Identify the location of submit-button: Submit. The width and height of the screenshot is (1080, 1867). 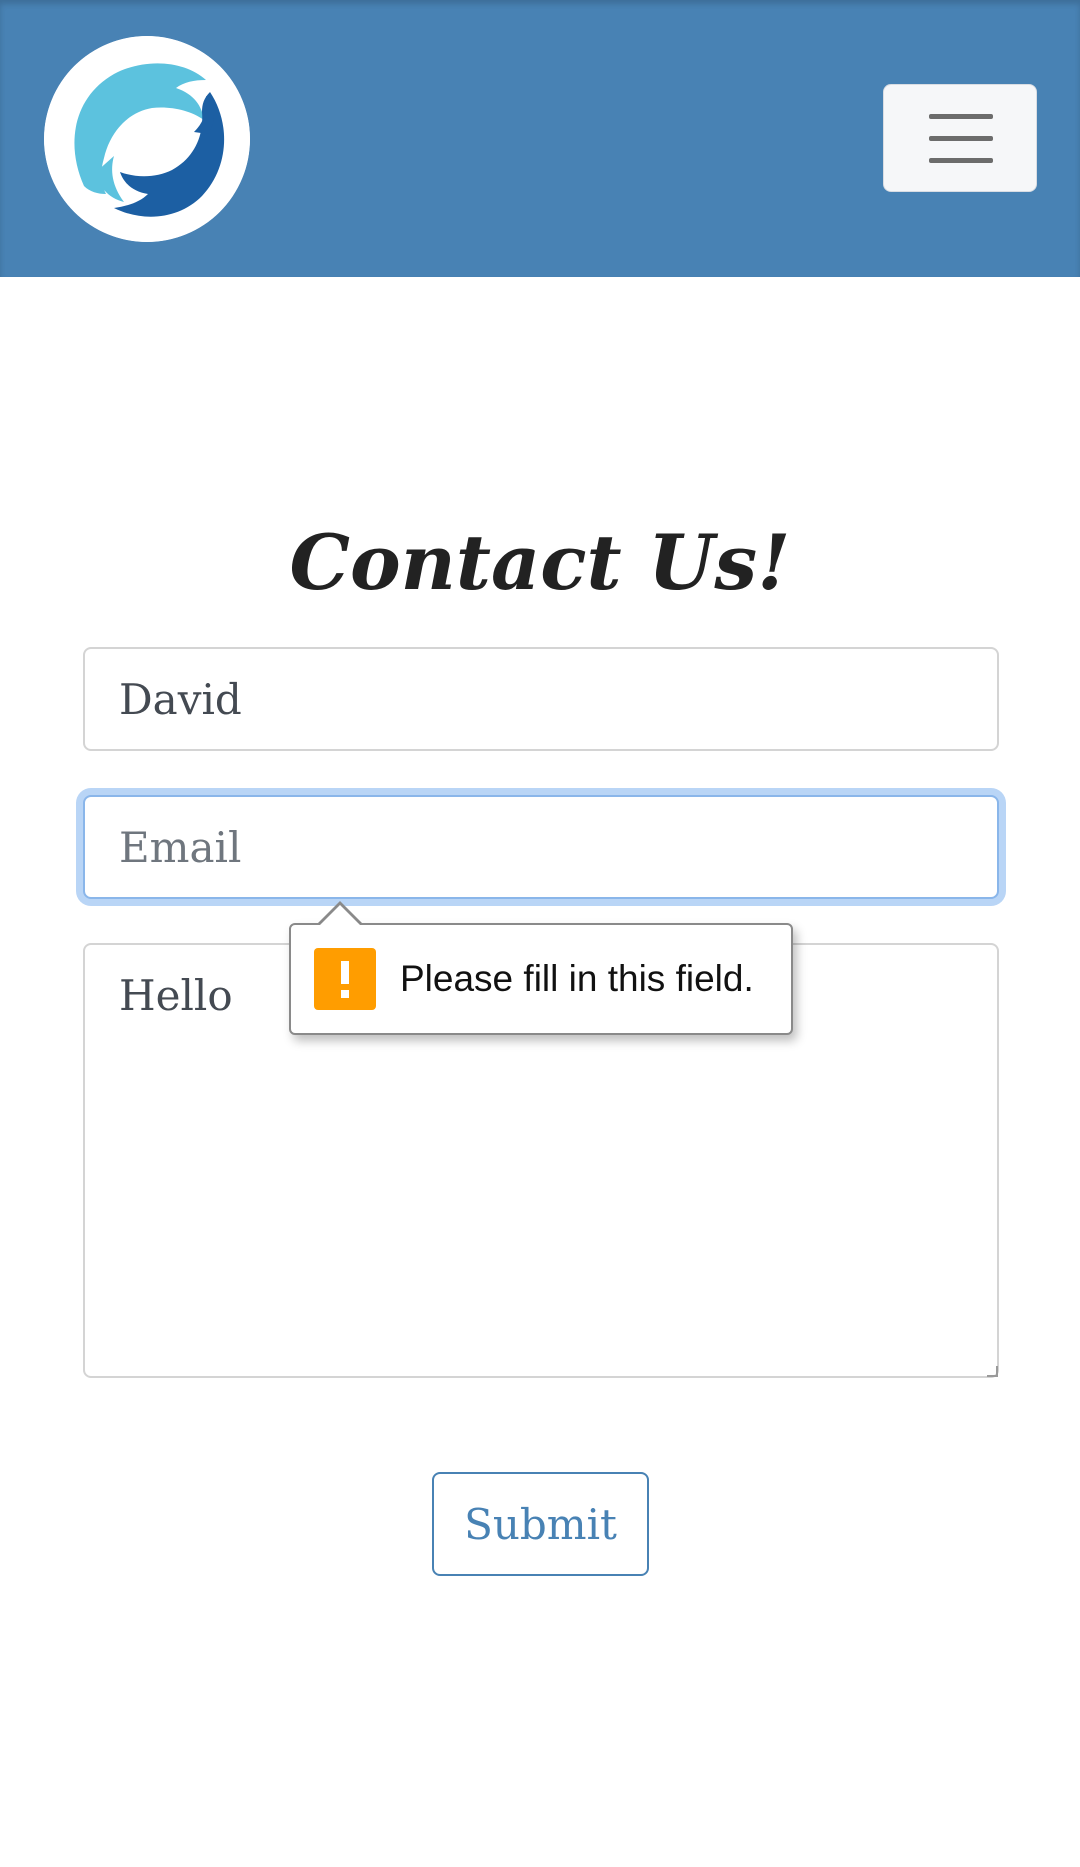
(540, 1524).